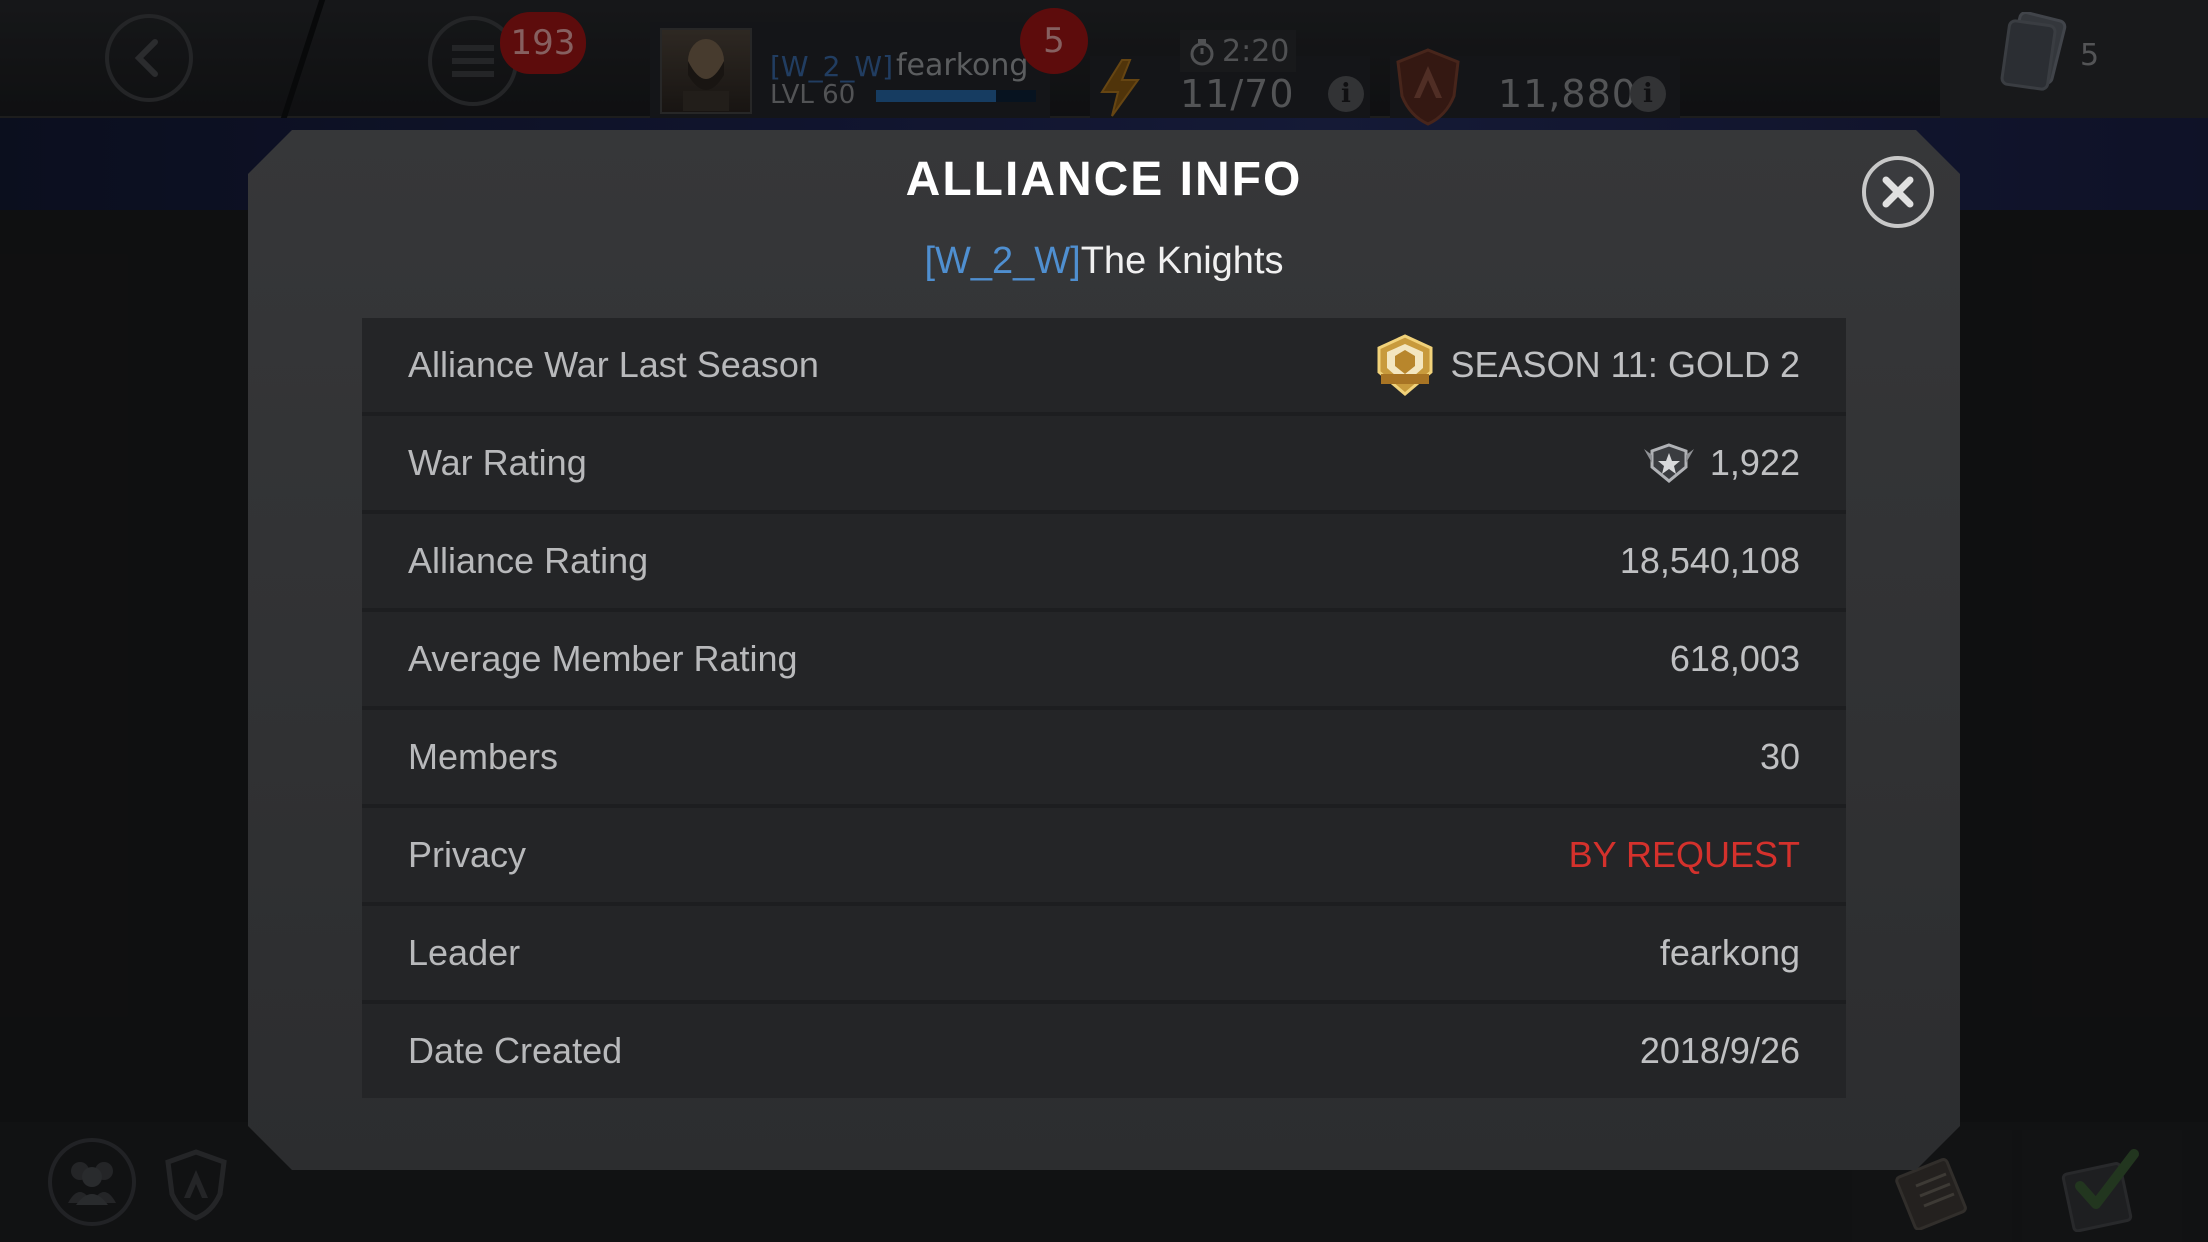  What do you see at coordinates (1734, 658) in the screenshot?
I see `average-member-rating-value: 618,003` at bounding box center [1734, 658].